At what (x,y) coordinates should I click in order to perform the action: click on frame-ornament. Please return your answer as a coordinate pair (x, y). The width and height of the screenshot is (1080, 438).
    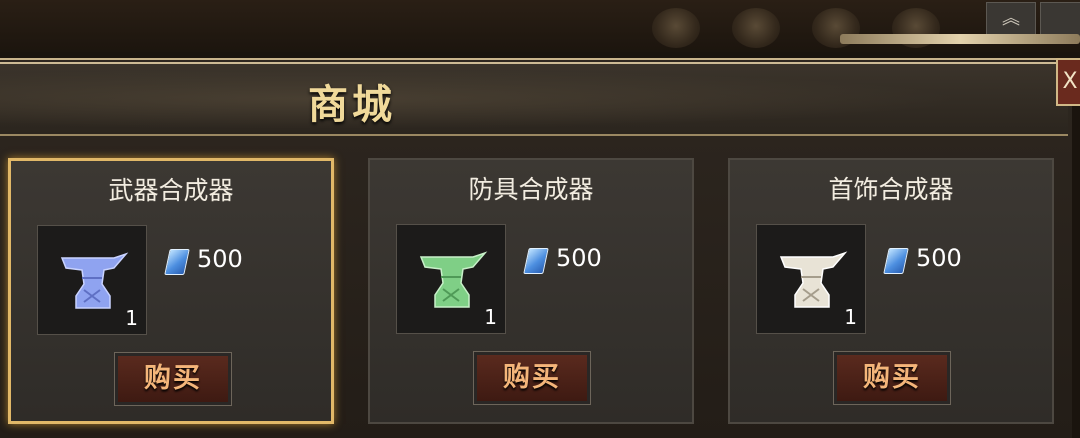
    Looking at the image, I should click on (960, 39).